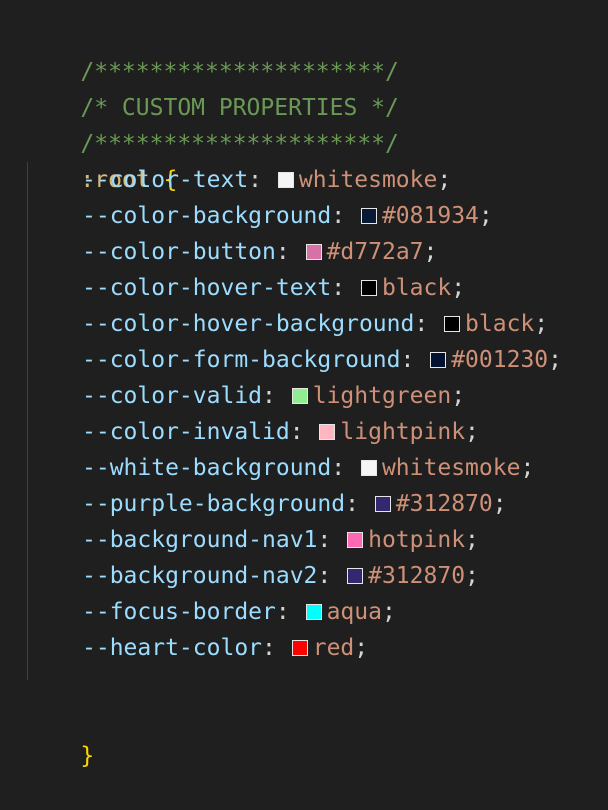 This screenshot has width=608, height=810. Describe the element at coordinates (165, 180) in the screenshot. I see `property-name: --color-text` at that location.